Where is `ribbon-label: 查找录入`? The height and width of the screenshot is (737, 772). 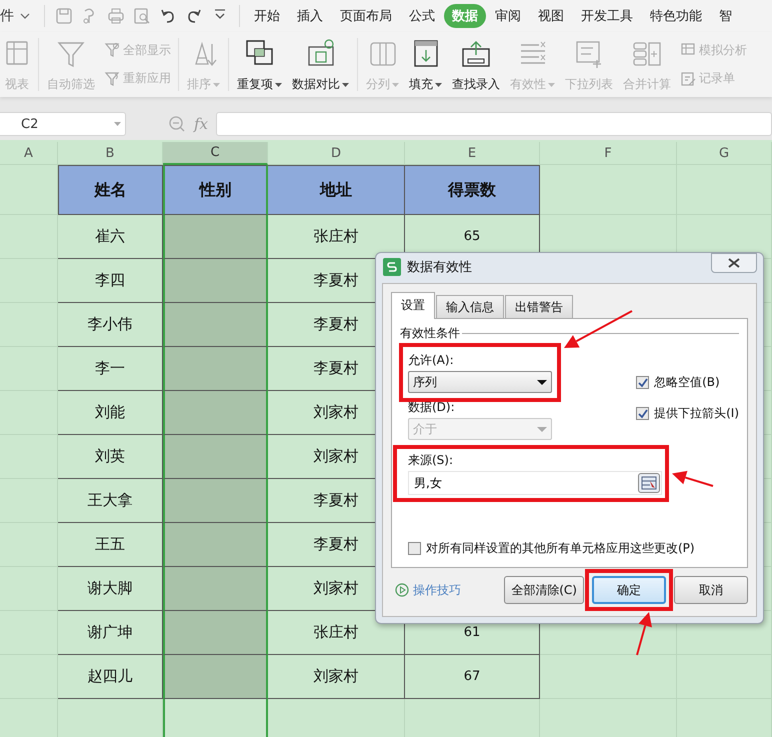 ribbon-label: 查找录入 is located at coordinates (476, 84).